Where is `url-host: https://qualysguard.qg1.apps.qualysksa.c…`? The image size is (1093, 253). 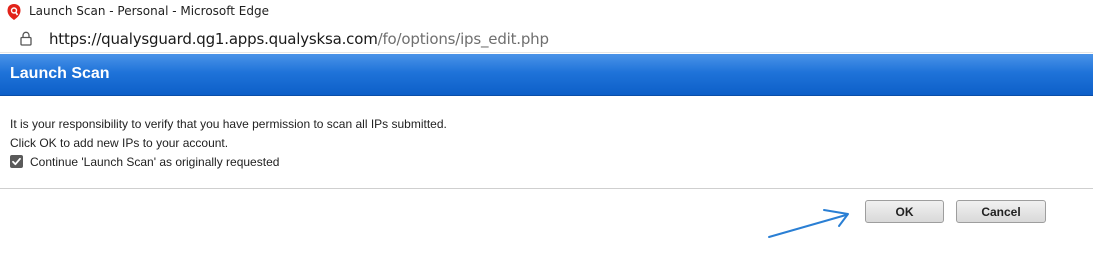 url-host: https://qualysguard.qg1.apps.qualysksa.c… is located at coordinates (213, 39).